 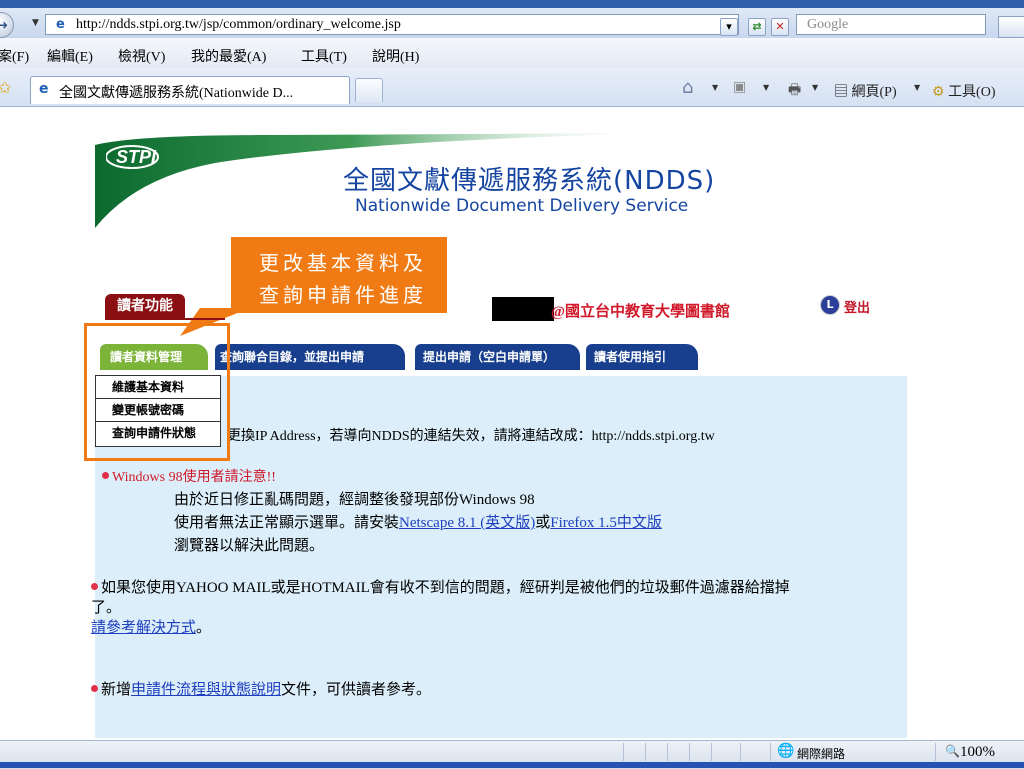 What do you see at coordinates (324, 56) in the screenshot?
I see `menu-tools: 工具(T)` at bounding box center [324, 56].